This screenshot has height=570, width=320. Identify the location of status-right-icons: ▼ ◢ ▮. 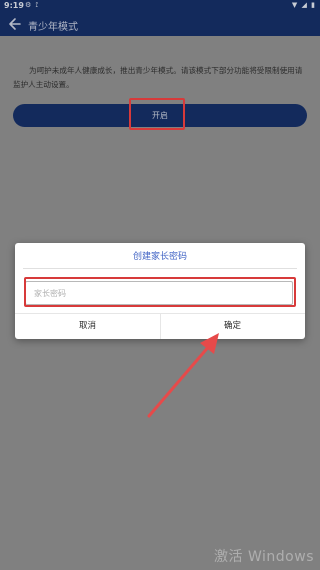
(304, 5).